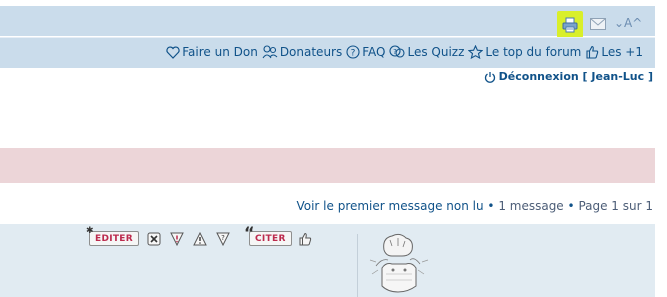 Image resolution: width=667 pixels, height=297 pixels. I want to click on nav-label: Le top du forum, so click(533, 52).